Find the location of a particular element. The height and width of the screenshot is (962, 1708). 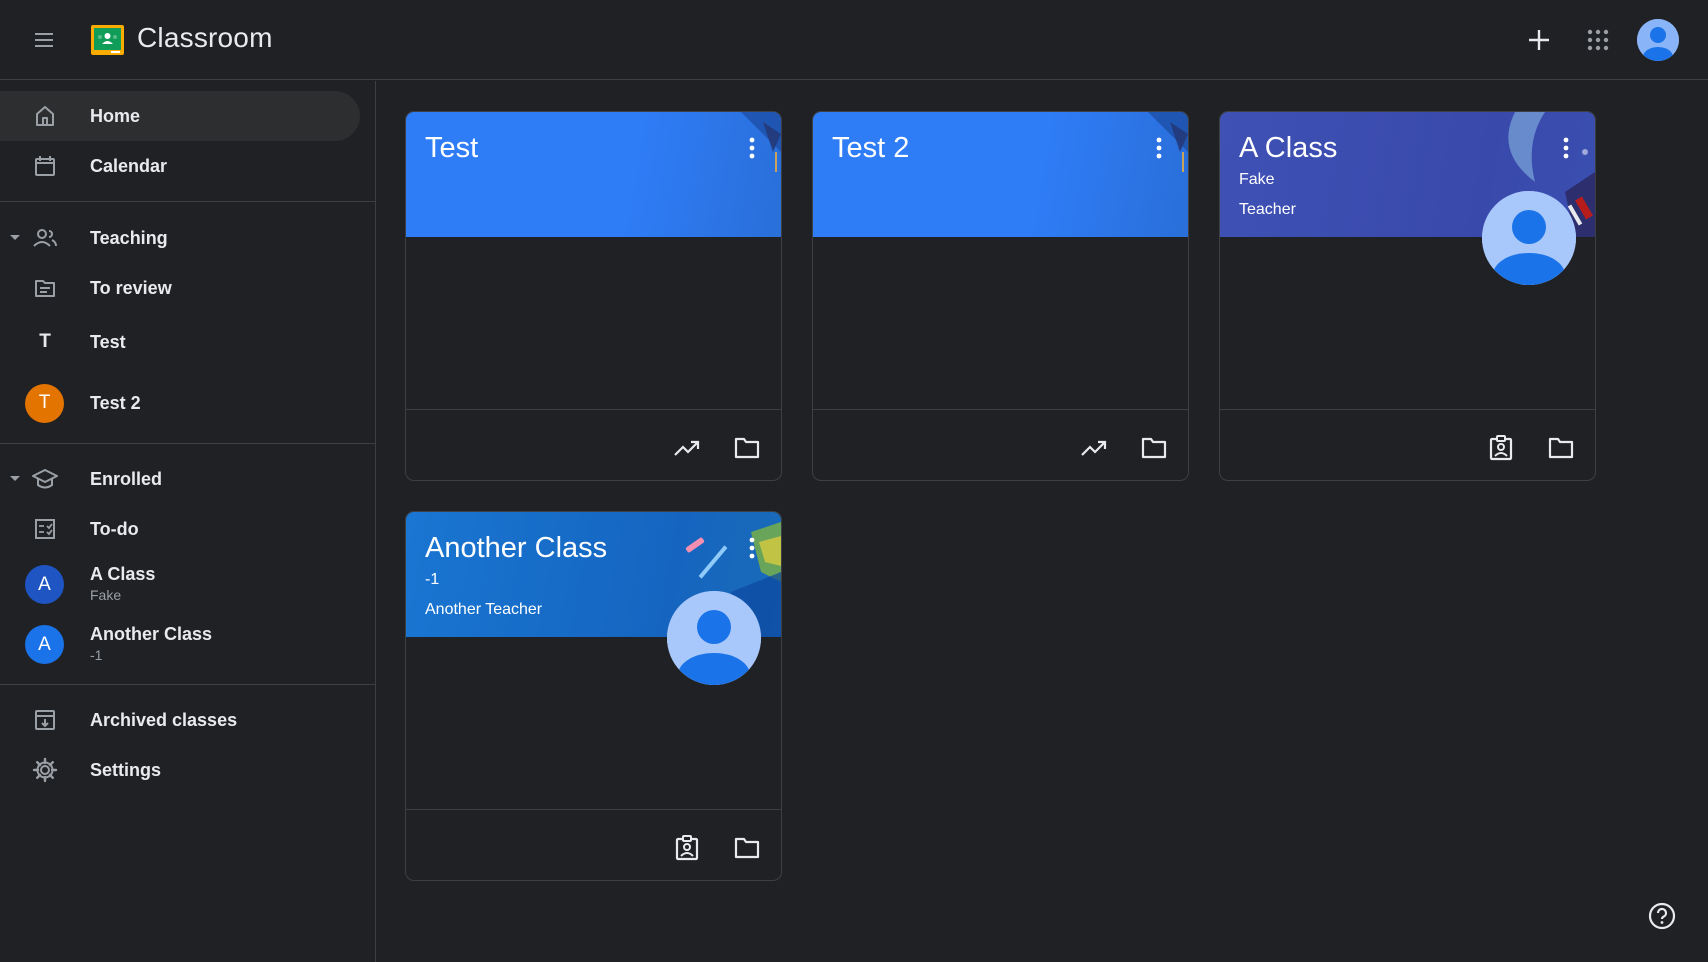

card-header: Test is located at coordinates (593, 174).